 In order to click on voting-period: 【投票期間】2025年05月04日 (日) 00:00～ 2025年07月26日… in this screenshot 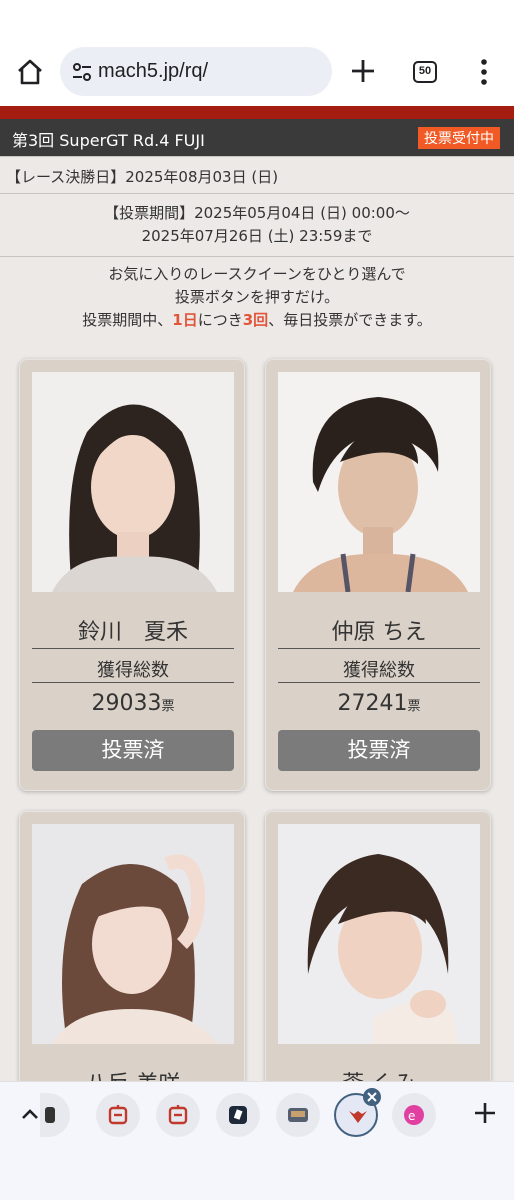, I will do `click(257, 225)`.